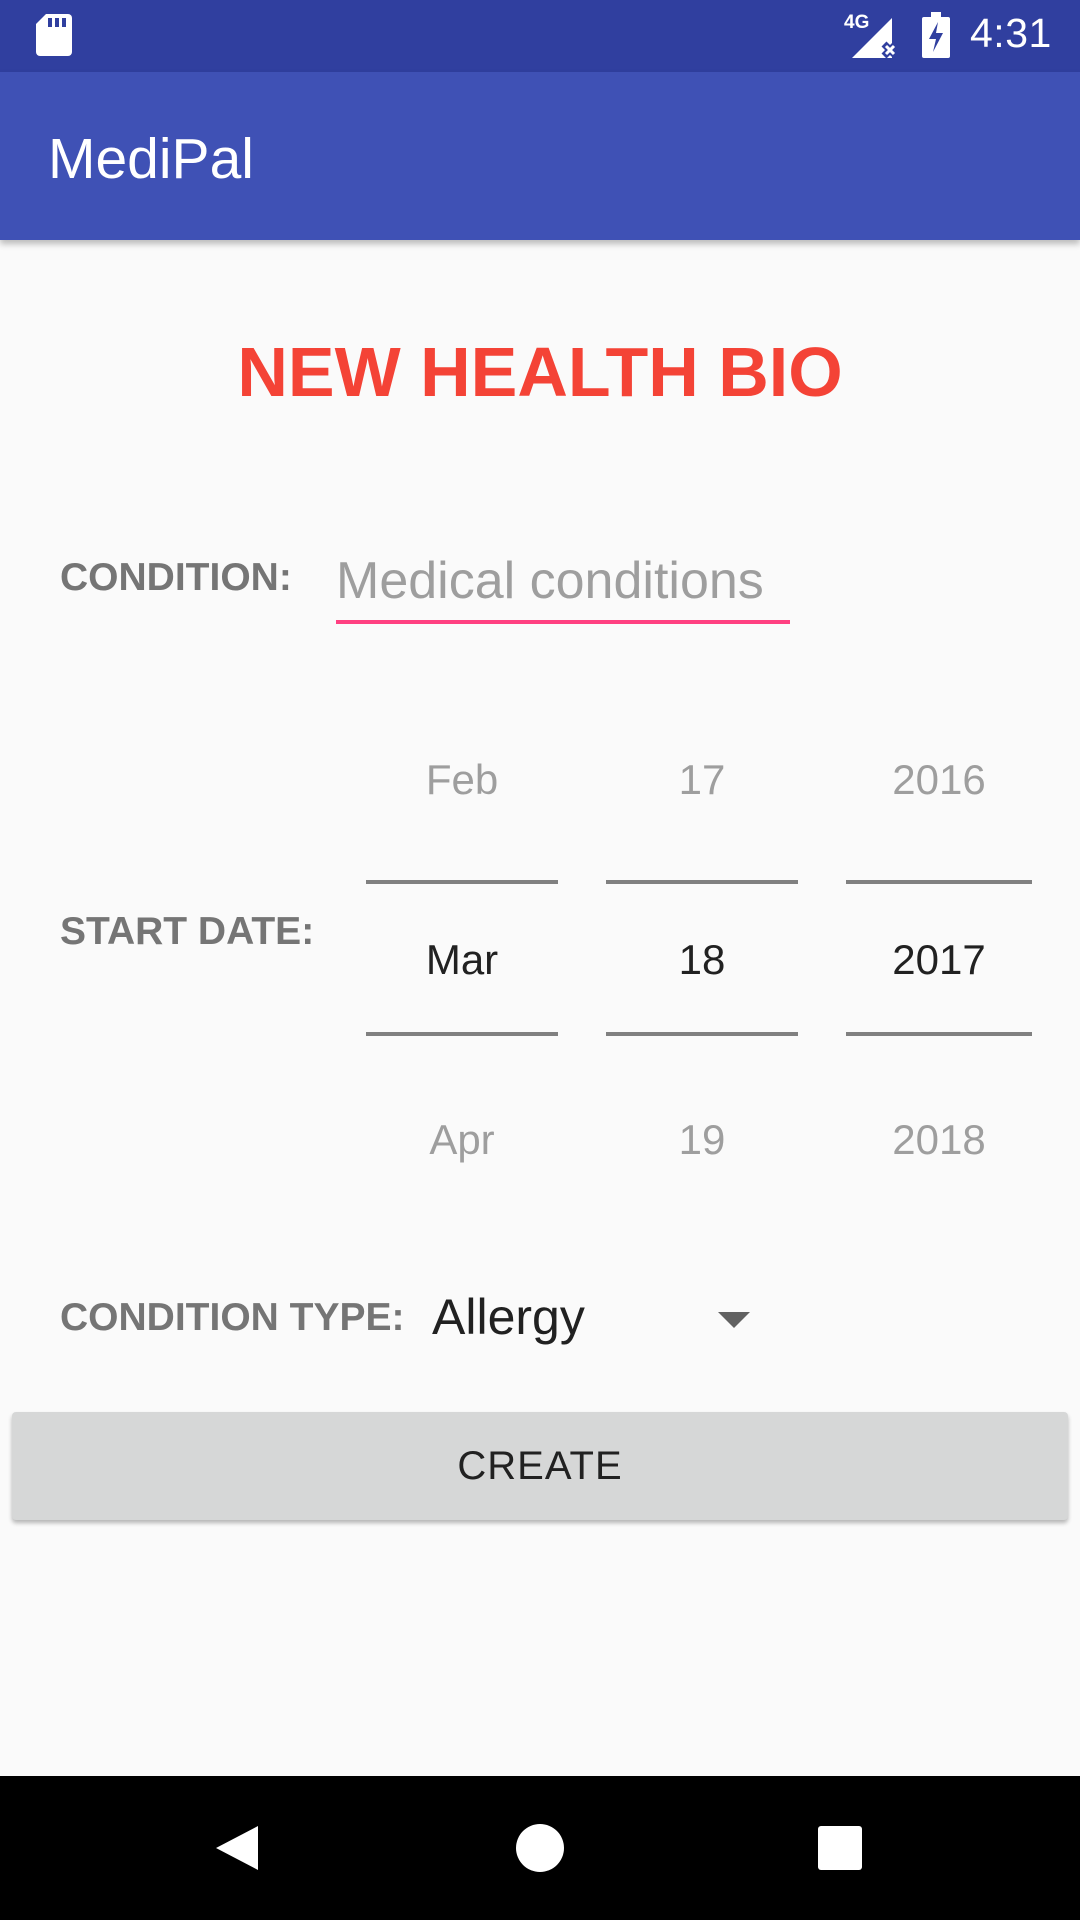 The height and width of the screenshot is (1920, 1080). I want to click on app-bar: MediPal, so click(540, 156).